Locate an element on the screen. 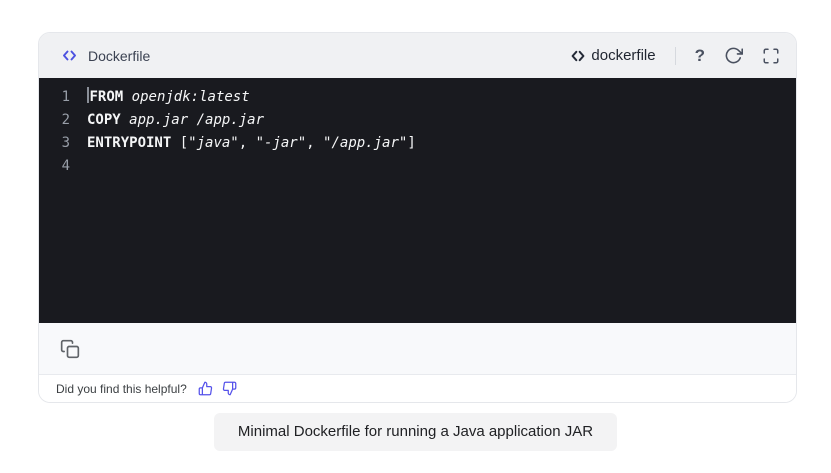 This screenshot has width=831, height=473. line-number: 1 is located at coordinates (65, 97).